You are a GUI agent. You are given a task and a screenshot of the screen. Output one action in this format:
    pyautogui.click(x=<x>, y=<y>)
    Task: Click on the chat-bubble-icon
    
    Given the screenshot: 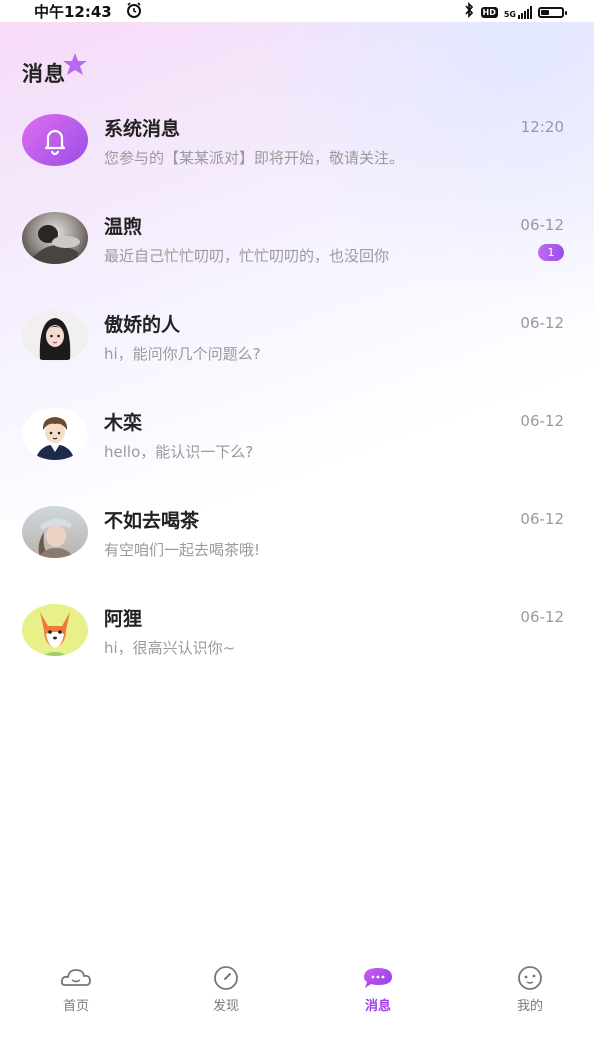 What is the action you would take?
    pyautogui.click(x=378, y=978)
    